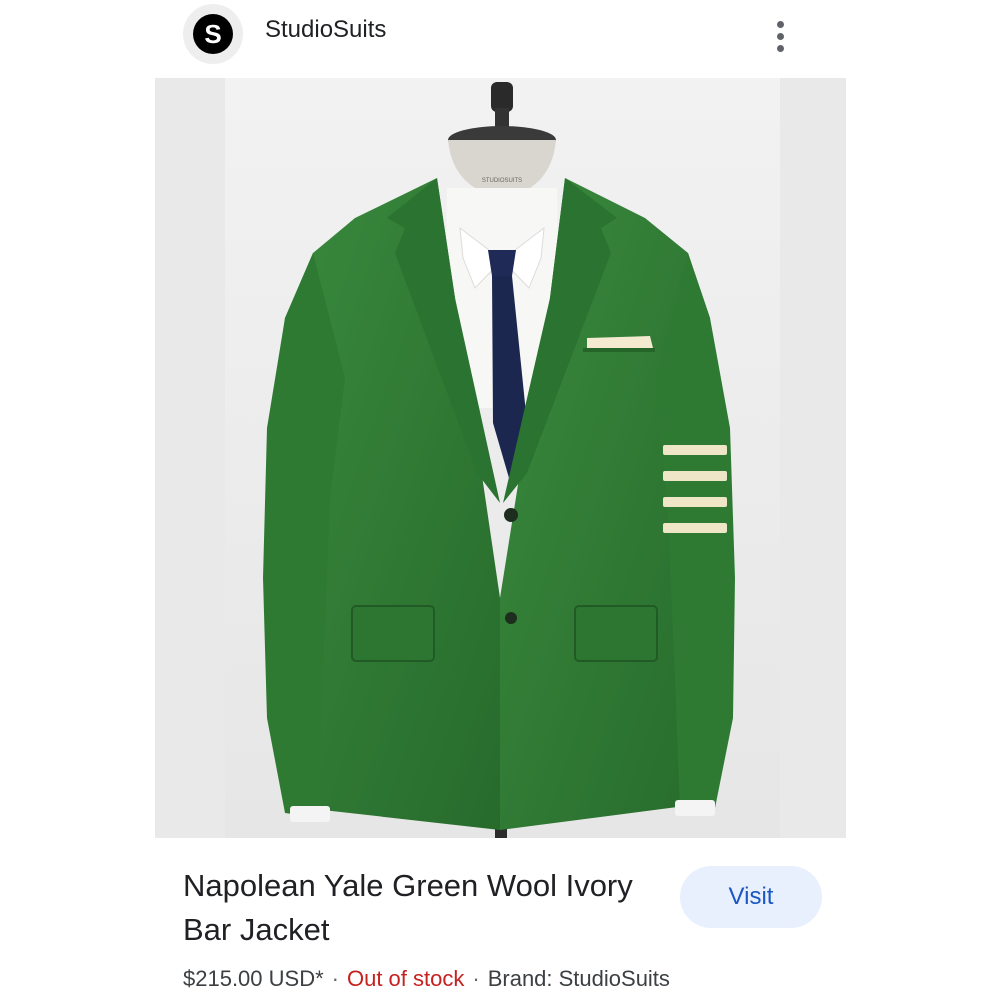 This screenshot has height=1000, width=1000. What do you see at coordinates (780, 36) in the screenshot?
I see `more-options-icon` at bounding box center [780, 36].